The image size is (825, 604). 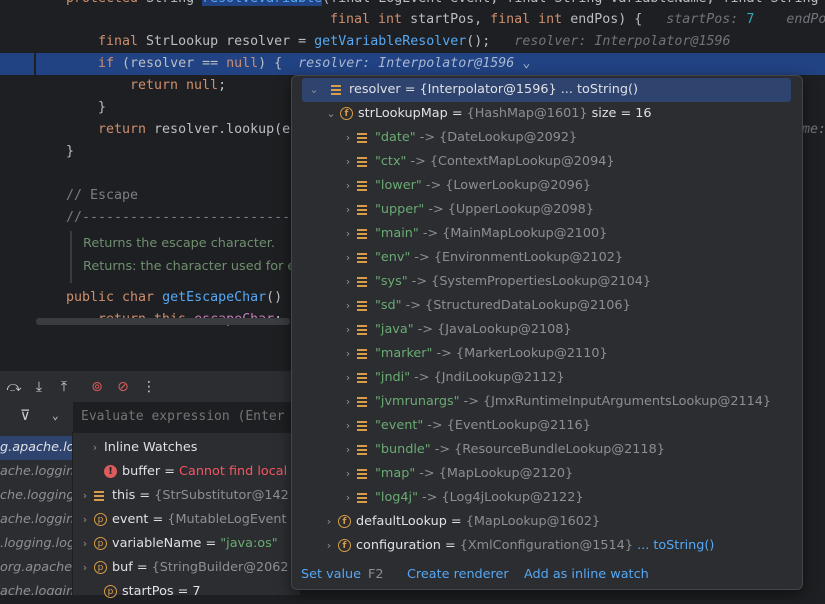 What do you see at coordinates (466, 210) in the screenshot?
I see `map-entry-row: › "upper" -> {UpperLookup@2098}` at bounding box center [466, 210].